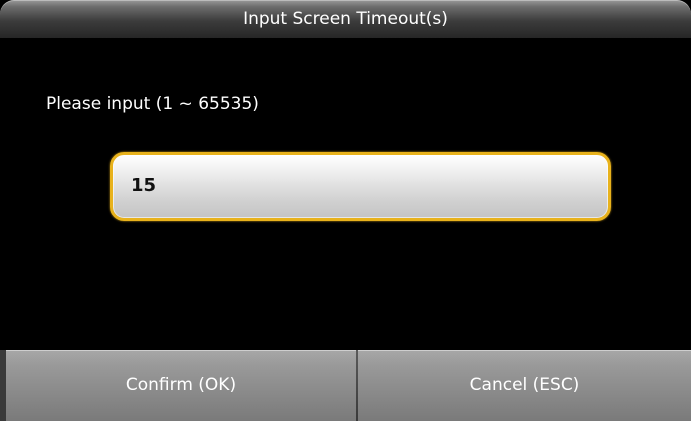 The height and width of the screenshot is (421, 691). What do you see at coordinates (152, 104) in the screenshot?
I see `input-prompt-label: Please input (1 ~ 65535)` at bounding box center [152, 104].